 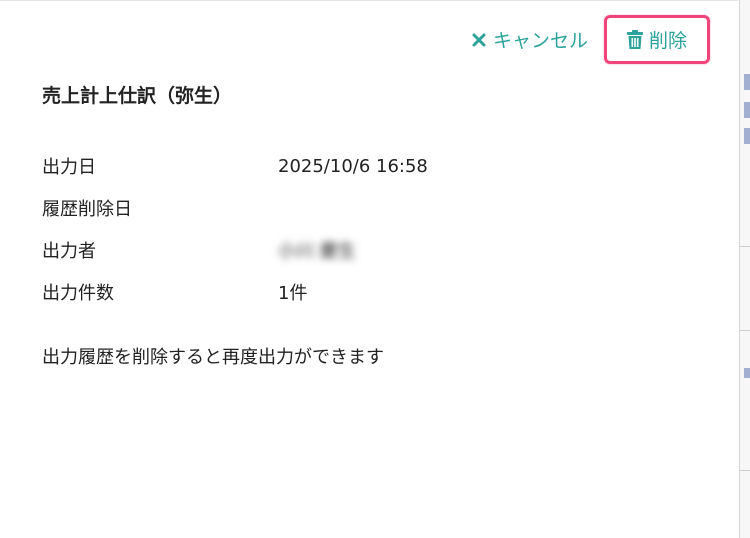 What do you see at coordinates (78, 293) in the screenshot?
I see `detail-label: 出力件数` at bounding box center [78, 293].